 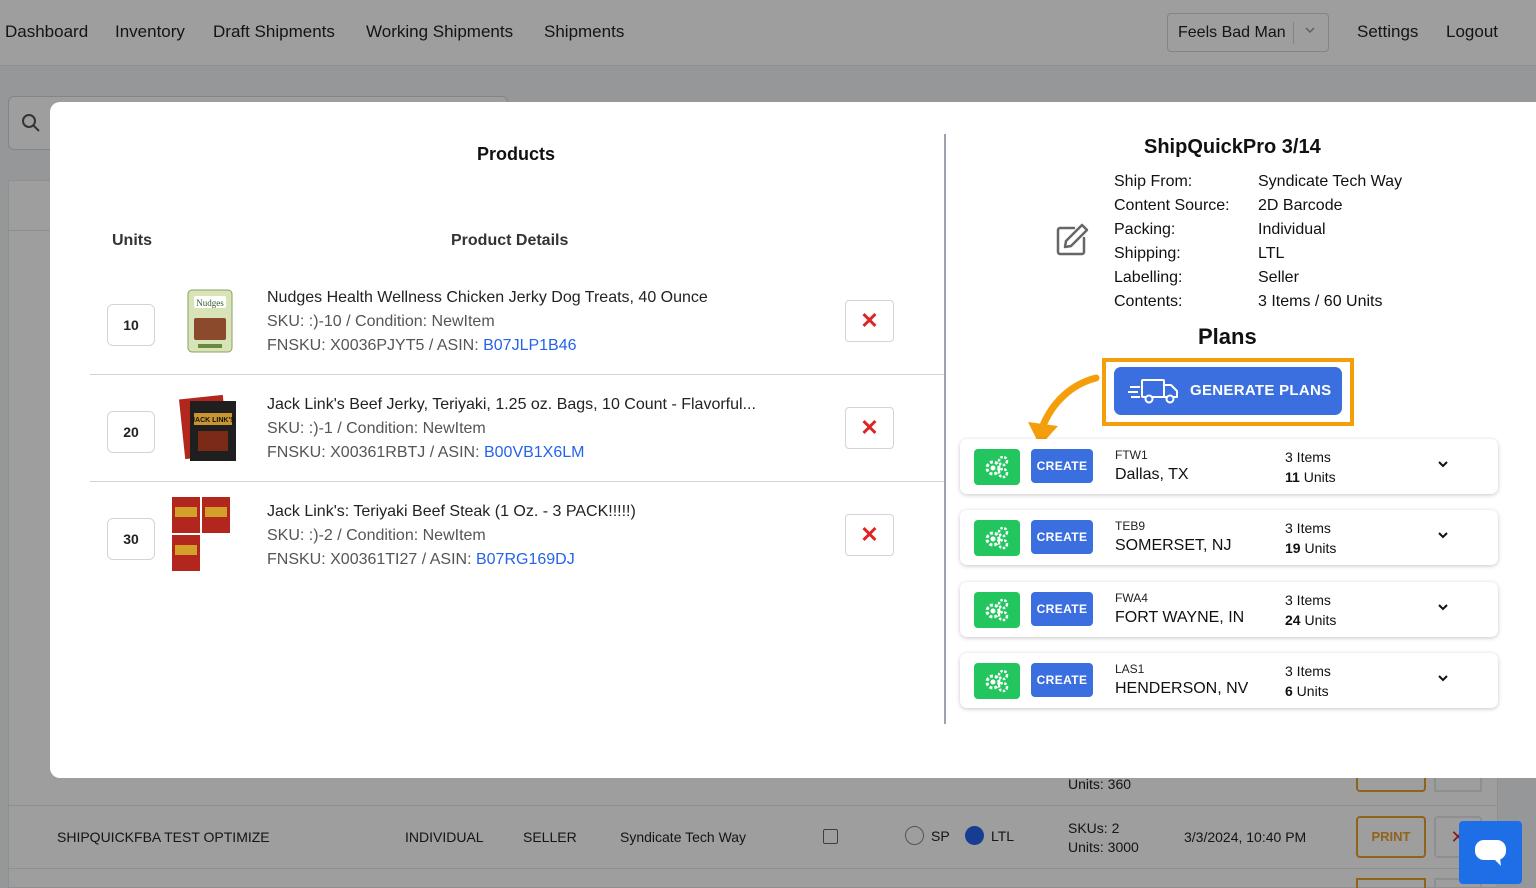 I want to click on labelling-label: Labelling:, so click(x=1148, y=277).